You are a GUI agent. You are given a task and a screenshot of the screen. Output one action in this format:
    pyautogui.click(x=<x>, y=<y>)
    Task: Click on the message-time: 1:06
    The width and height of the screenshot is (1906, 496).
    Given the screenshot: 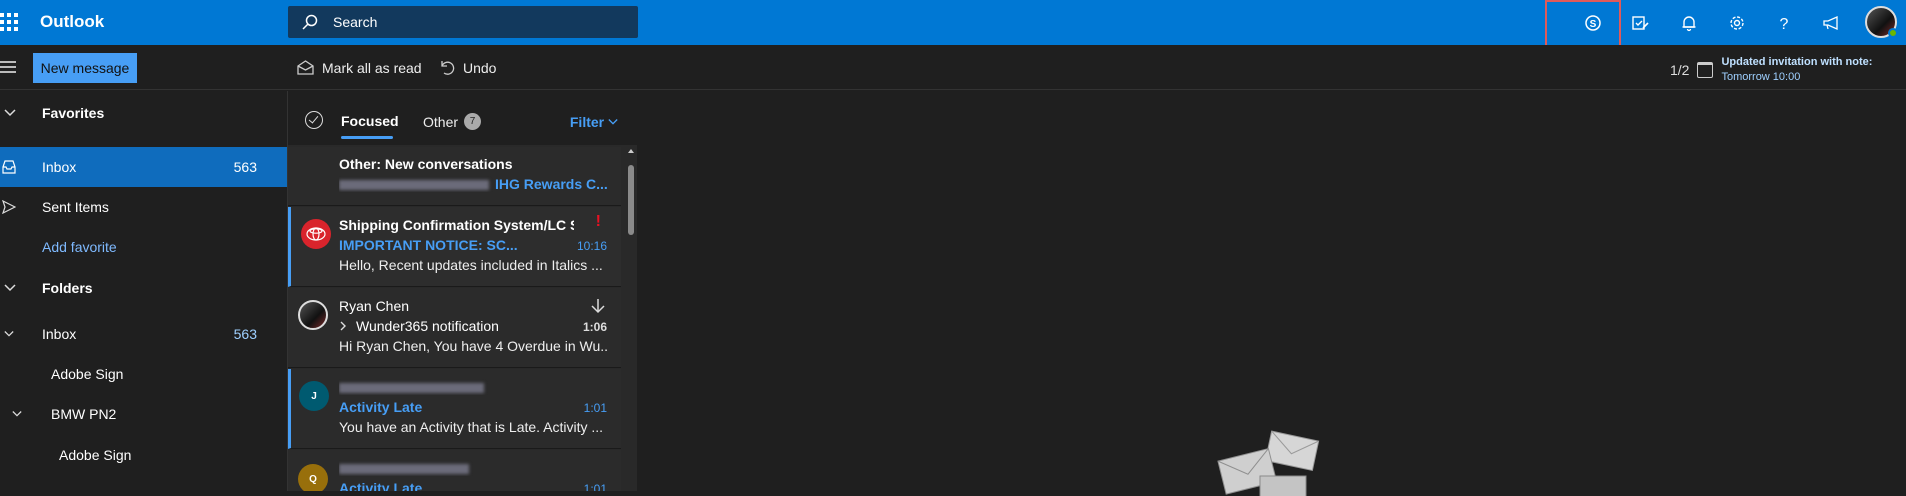 What is the action you would take?
    pyautogui.click(x=594, y=327)
    